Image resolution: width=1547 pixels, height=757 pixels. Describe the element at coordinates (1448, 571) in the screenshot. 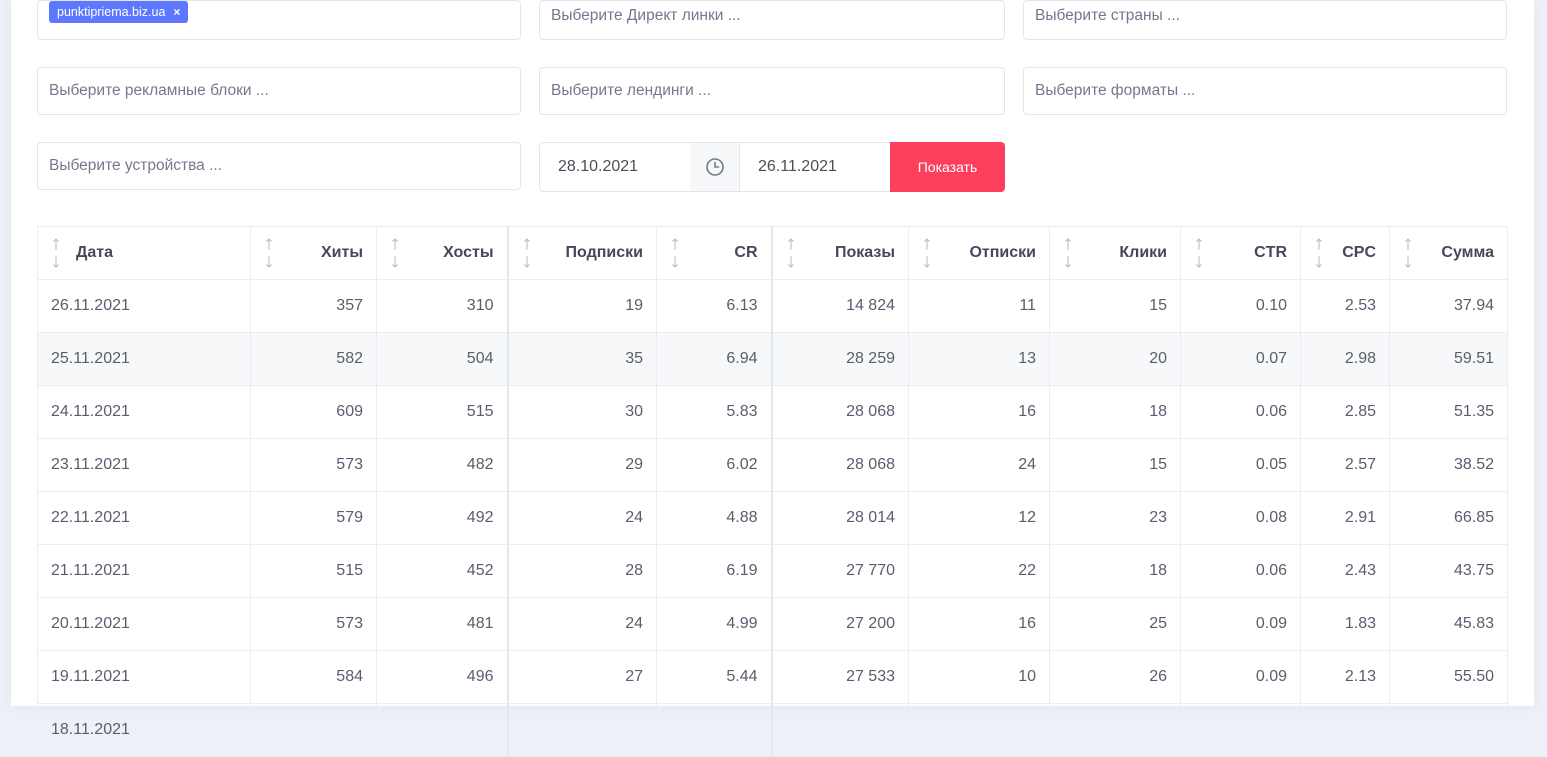

I see `table-cell: 43.75` at that location.